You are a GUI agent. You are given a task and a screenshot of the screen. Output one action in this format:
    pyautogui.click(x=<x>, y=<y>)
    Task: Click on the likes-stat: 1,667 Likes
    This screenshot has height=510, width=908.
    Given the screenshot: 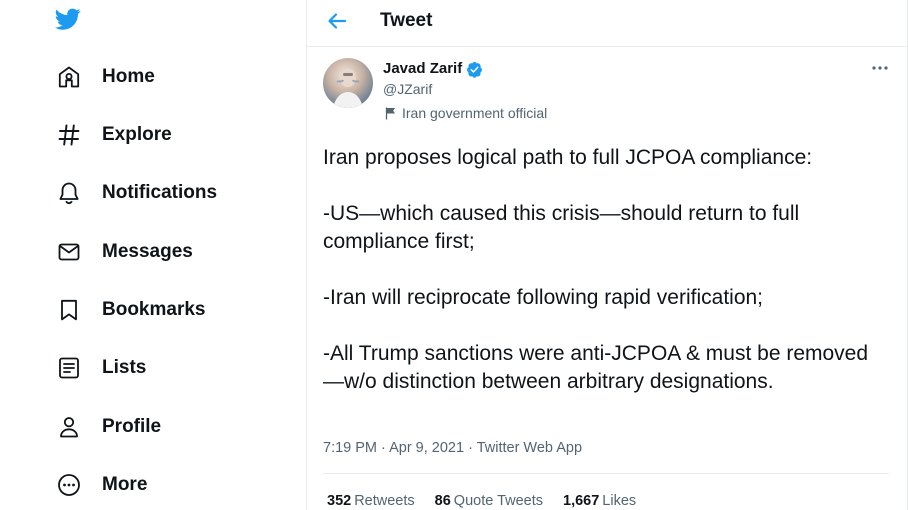 What is the action you would take?
    pyautogui.click(x=599, y=501)
    